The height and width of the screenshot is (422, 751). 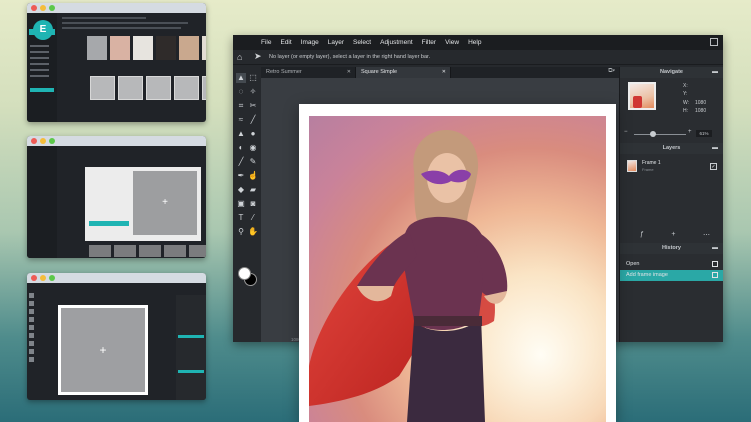 What do you see at coordinates (253, 92) in the screenshot?
I see `magic-wand-icon: ✧` at bounding box center [253, 92].